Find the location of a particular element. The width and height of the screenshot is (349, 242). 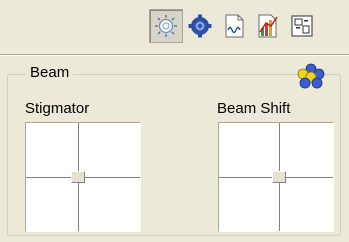

beam-shift-handle is located at coordinates (279, 177).